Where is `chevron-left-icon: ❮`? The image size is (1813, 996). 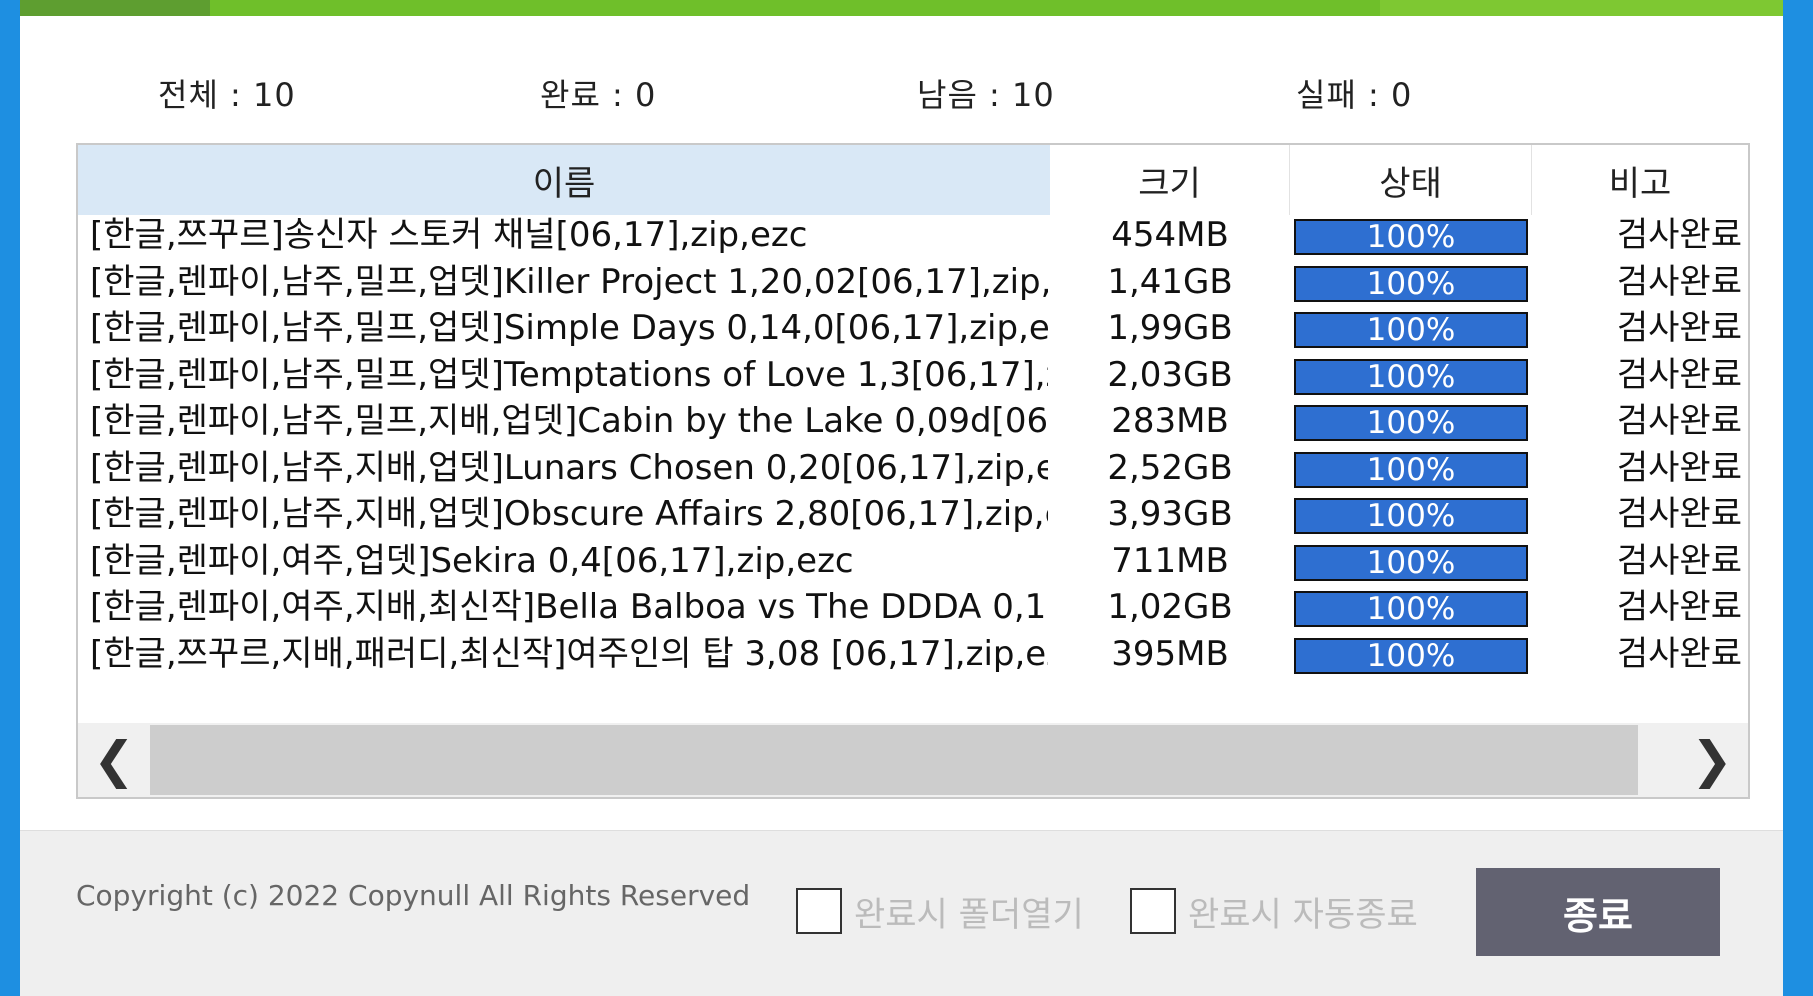 chevron-left-icon: ❮ is located at coordinates (114, 760).